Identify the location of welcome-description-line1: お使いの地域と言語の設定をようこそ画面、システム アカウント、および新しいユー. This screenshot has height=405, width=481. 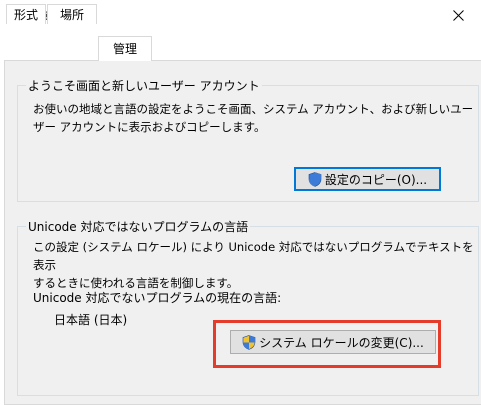
(253, 109).